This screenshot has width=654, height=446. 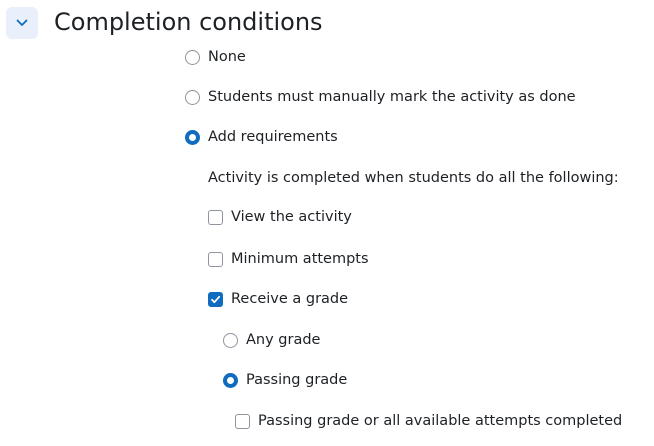 What do you see at coordinates (192, 137) in the screenshot?
I see `radio-add-requirements` at bounding box center [192, 137].